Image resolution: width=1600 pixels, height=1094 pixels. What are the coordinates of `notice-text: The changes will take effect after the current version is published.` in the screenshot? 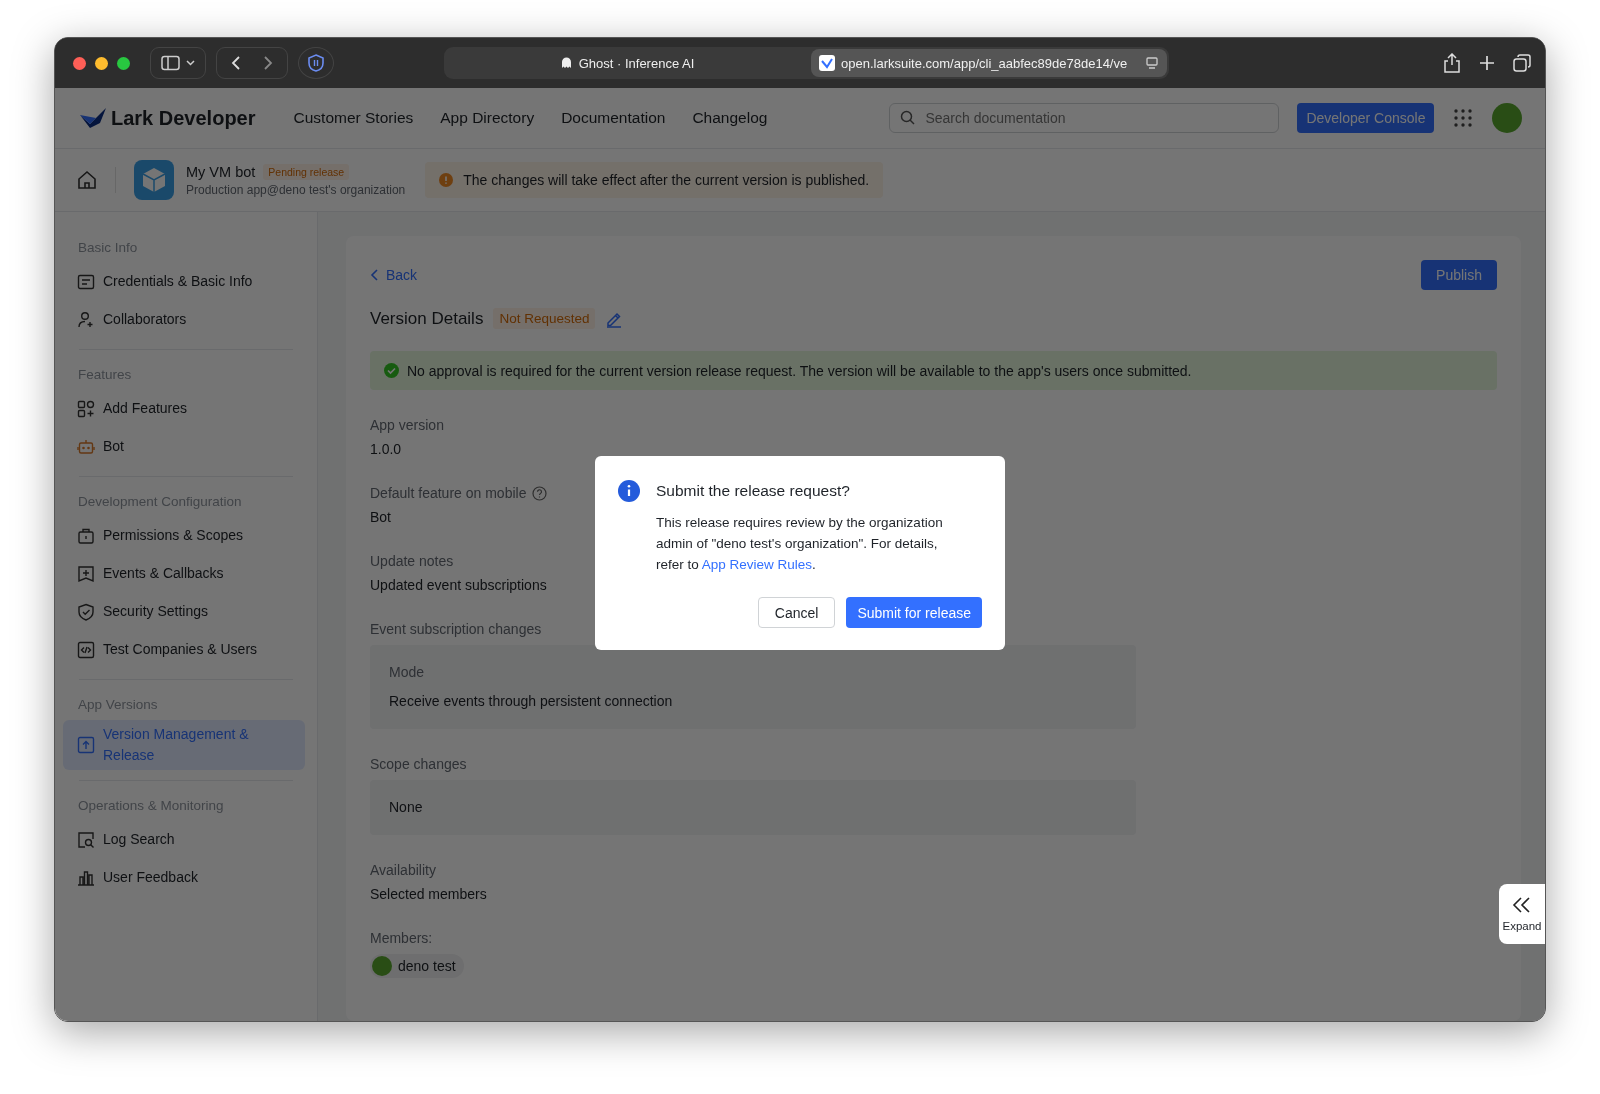 It's located at (666, 180).